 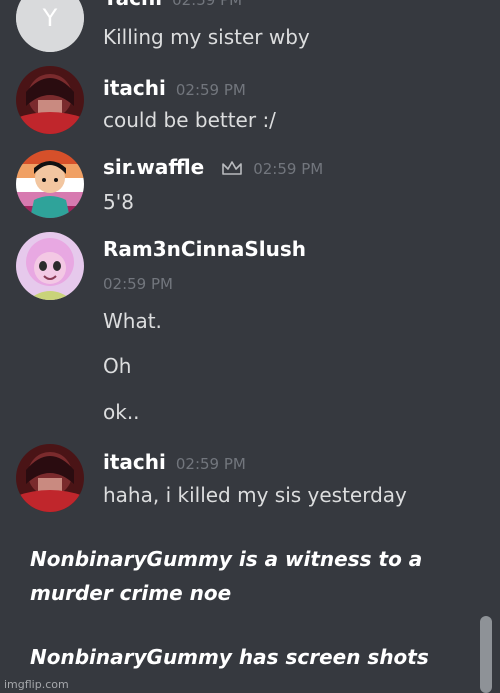 What do you see at coordinates (232, 169) in the screenshot?
I see `crown-icon` at bounding box center [232, 169].